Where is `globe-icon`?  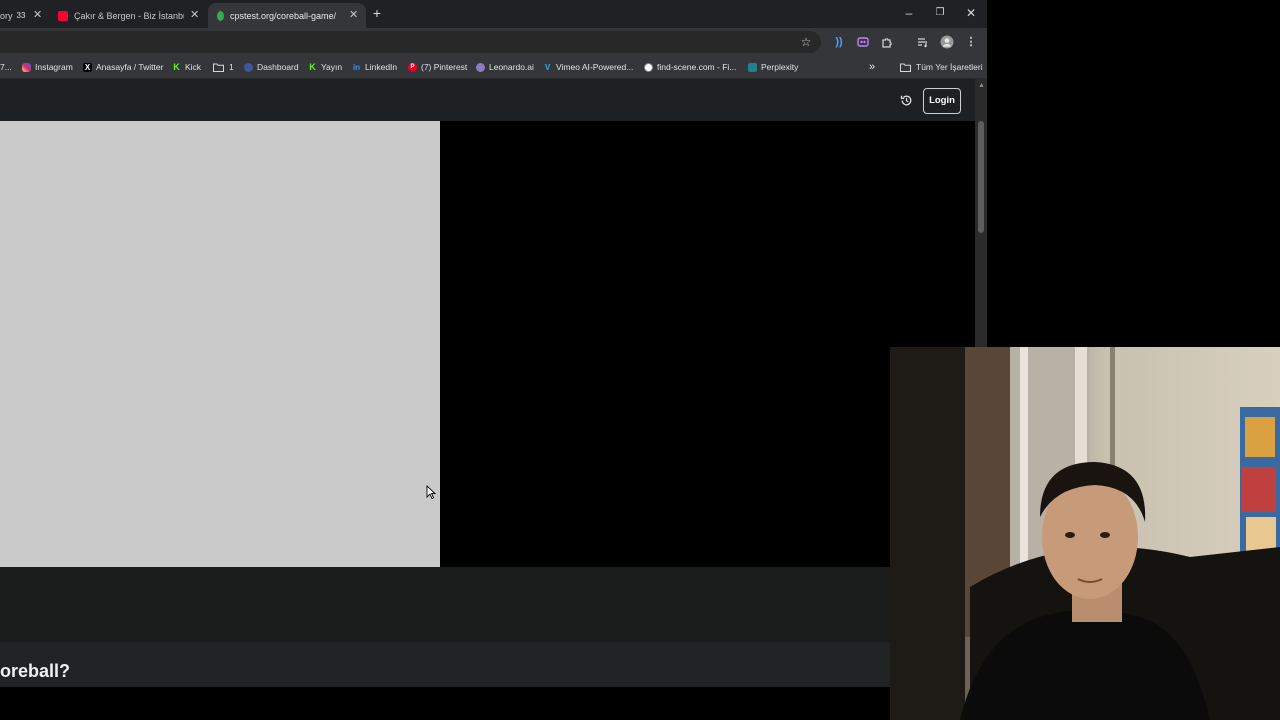 globe-icon is located at coordinates (648, 67).